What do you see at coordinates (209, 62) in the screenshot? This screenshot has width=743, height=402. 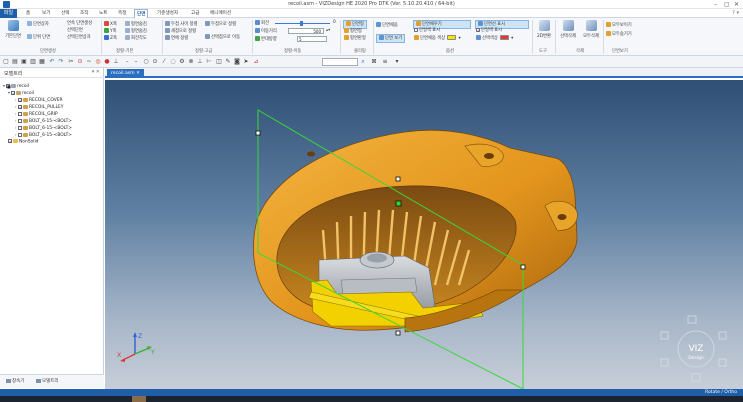 I see `horizontal-icon: ⊢` at bounding box center [209, 62].